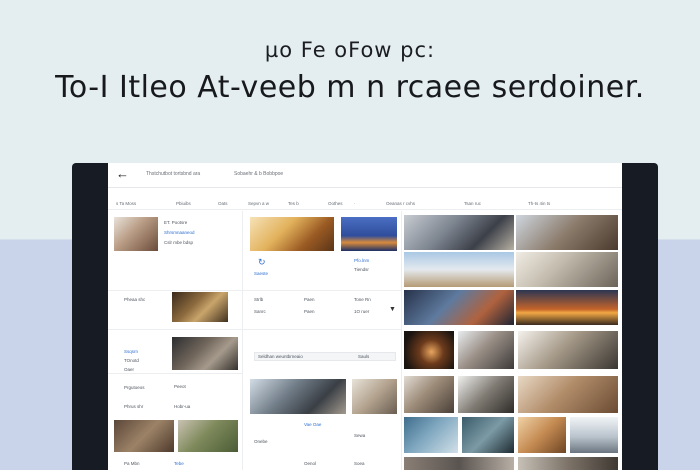  I want to click on toolbar-item: ·, so click(355, 203).